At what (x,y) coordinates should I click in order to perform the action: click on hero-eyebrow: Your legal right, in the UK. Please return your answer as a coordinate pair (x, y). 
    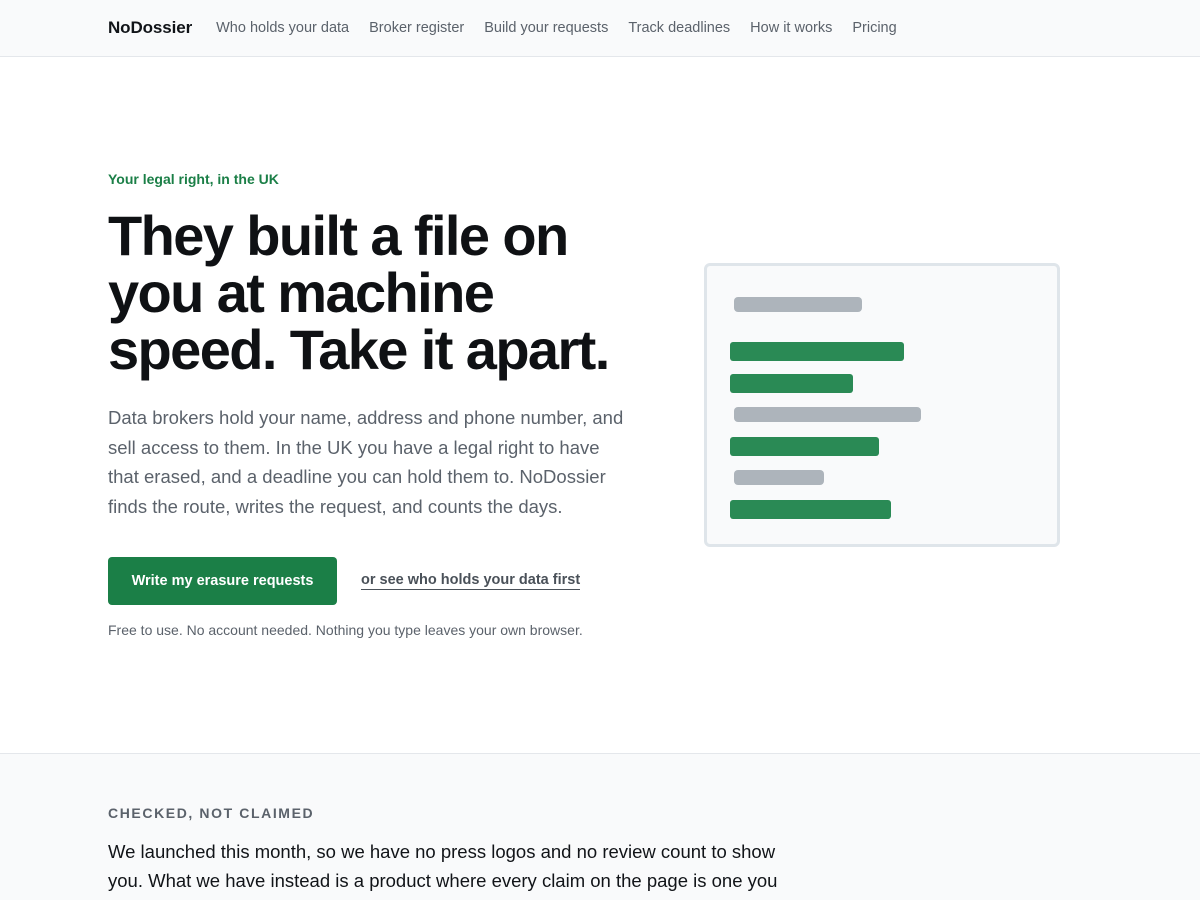
    Looking at the image, I should click on (193, 179).